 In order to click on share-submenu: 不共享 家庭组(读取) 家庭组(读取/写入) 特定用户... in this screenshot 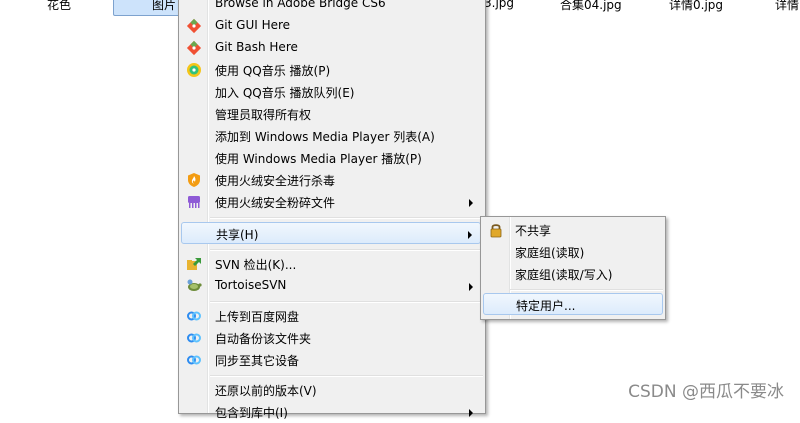, I will do `click(573, 268)`.